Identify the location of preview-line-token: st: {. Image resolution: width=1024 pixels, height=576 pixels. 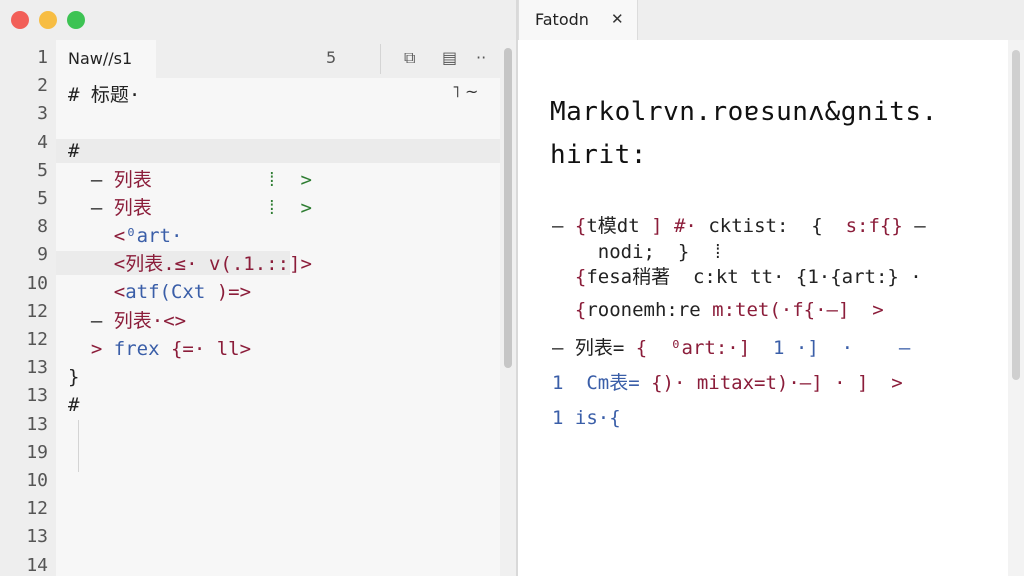
(800, 226).